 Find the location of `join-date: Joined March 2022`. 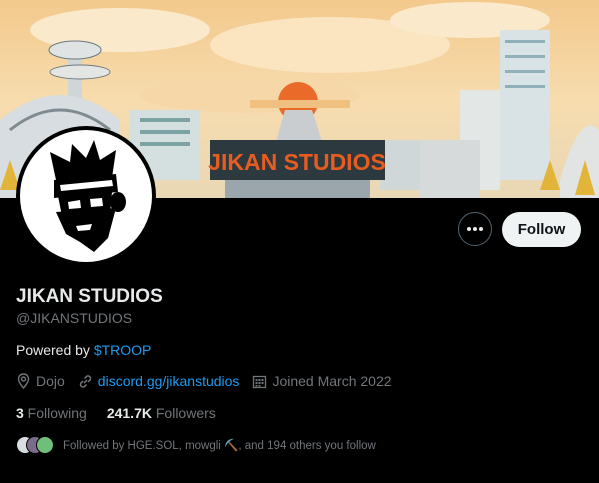

join-date: Joined March 2022 is located at coordinates (322, 381).